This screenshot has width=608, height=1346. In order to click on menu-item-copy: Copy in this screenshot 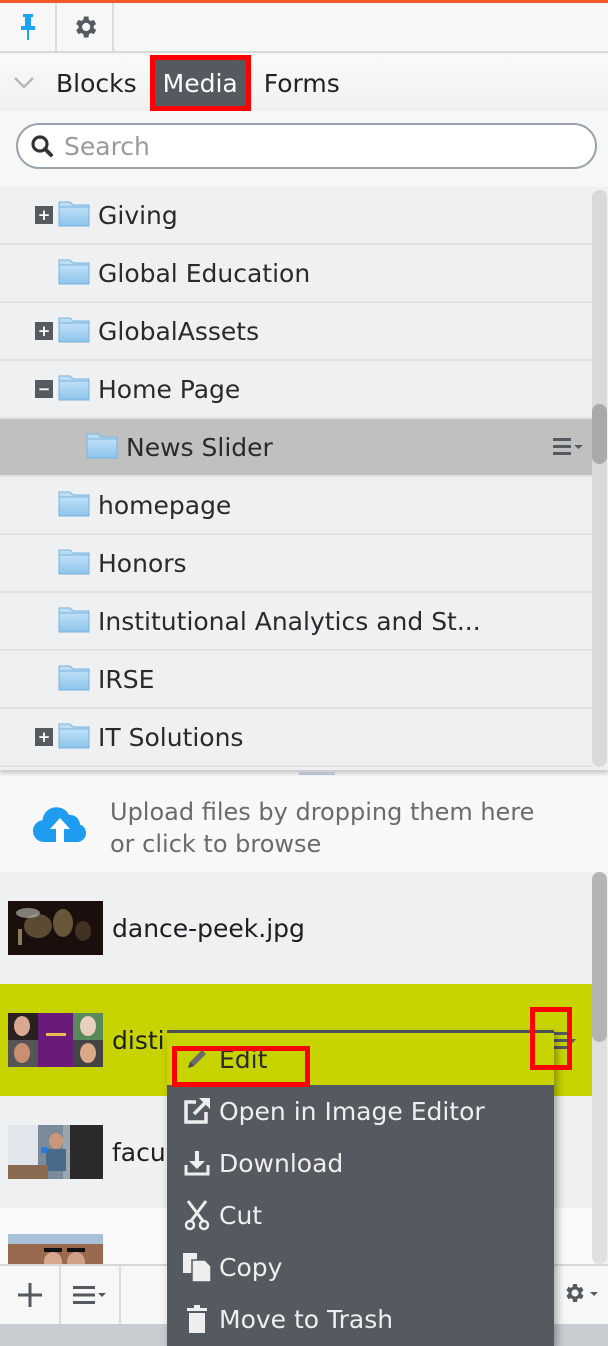, I will do `click(360, 1267)`.